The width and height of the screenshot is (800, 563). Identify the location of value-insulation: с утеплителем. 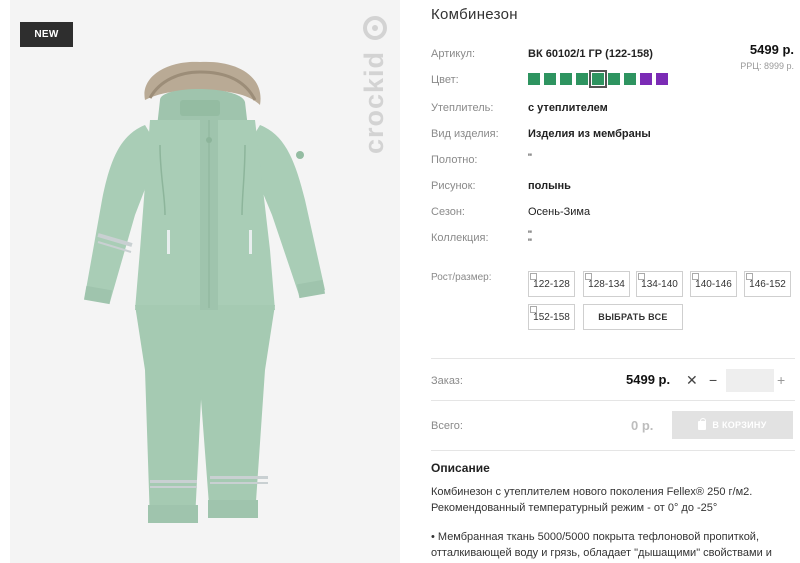
(568, 108).